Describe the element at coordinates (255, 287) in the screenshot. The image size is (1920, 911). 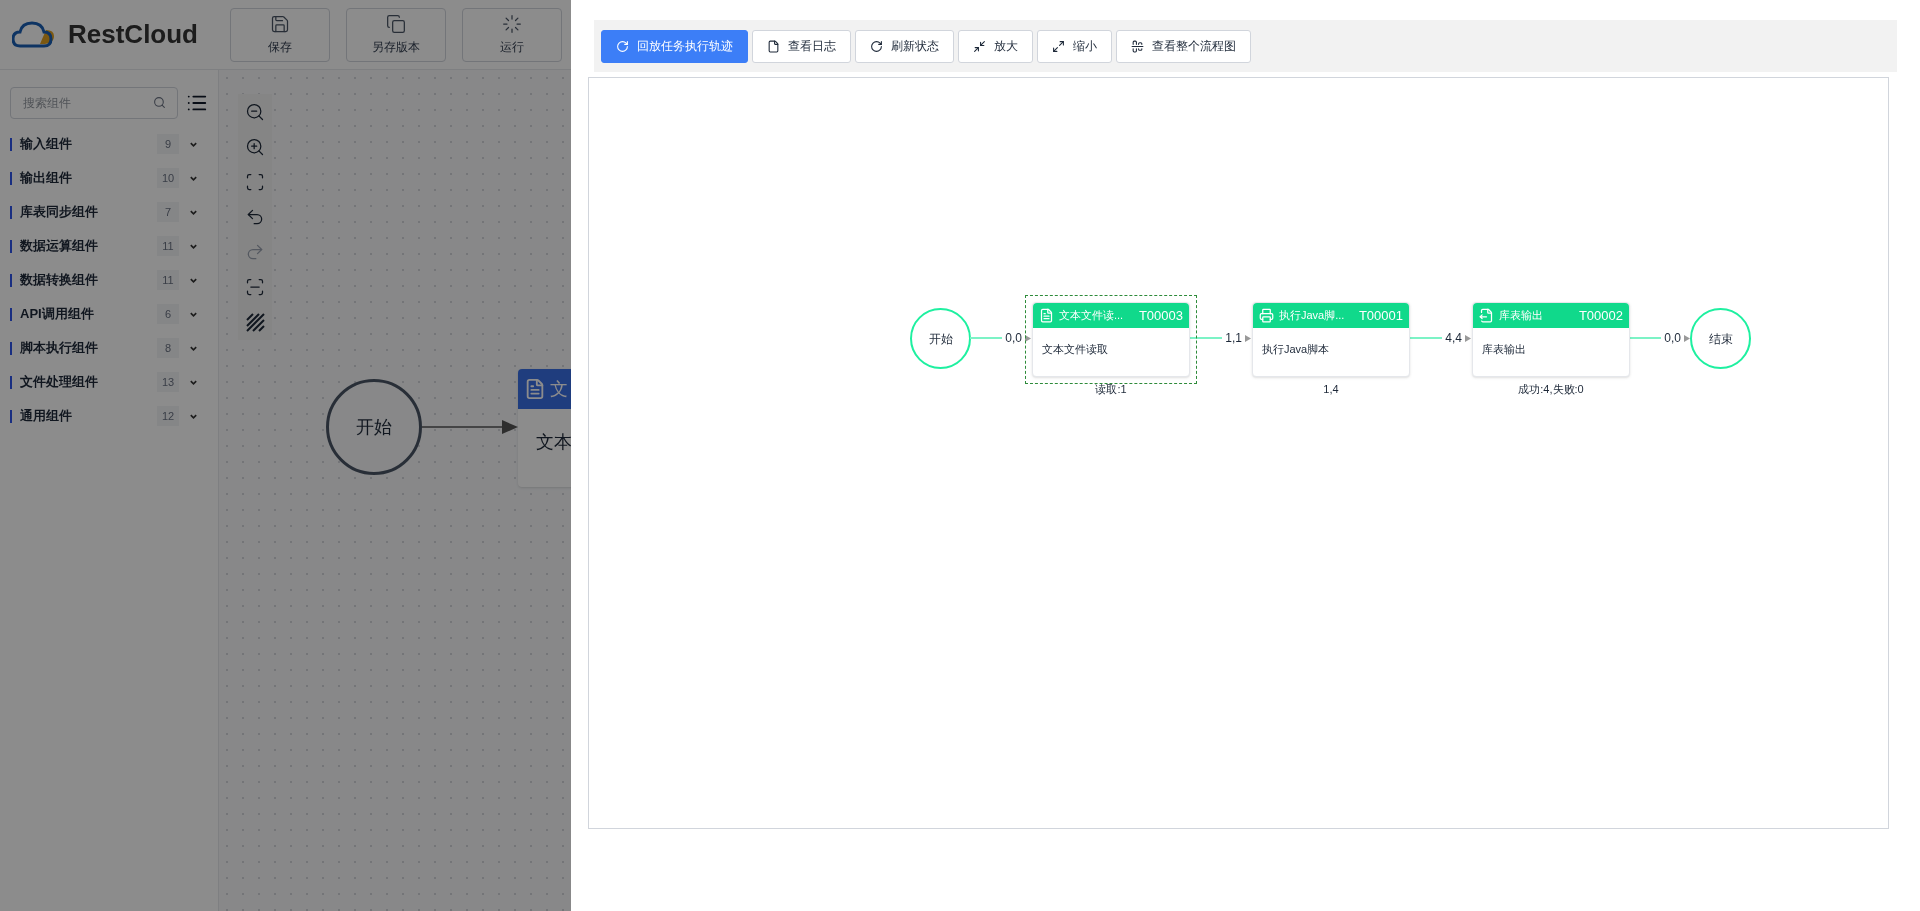
I see `frame-icon` at that location.